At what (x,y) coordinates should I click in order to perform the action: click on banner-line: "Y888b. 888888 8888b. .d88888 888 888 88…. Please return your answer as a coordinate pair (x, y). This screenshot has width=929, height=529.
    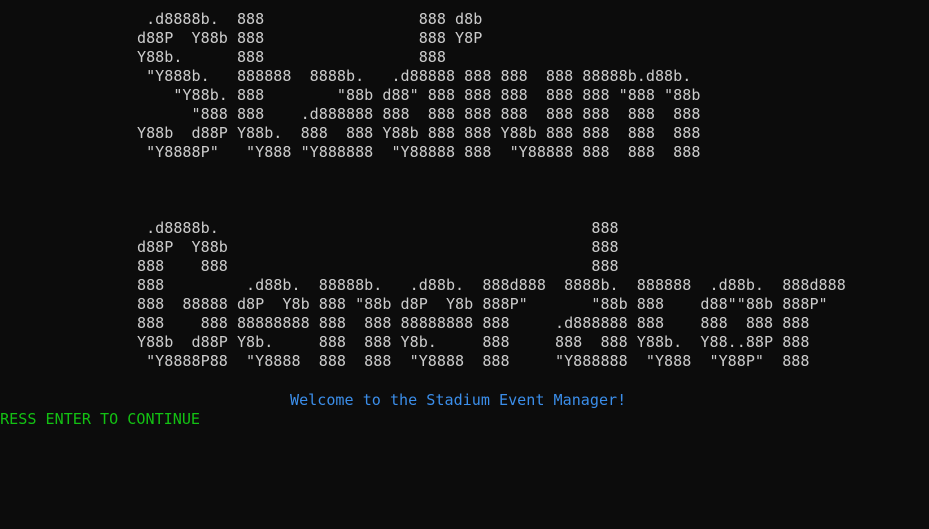
    Looking at the image, I should click on (414, 76).